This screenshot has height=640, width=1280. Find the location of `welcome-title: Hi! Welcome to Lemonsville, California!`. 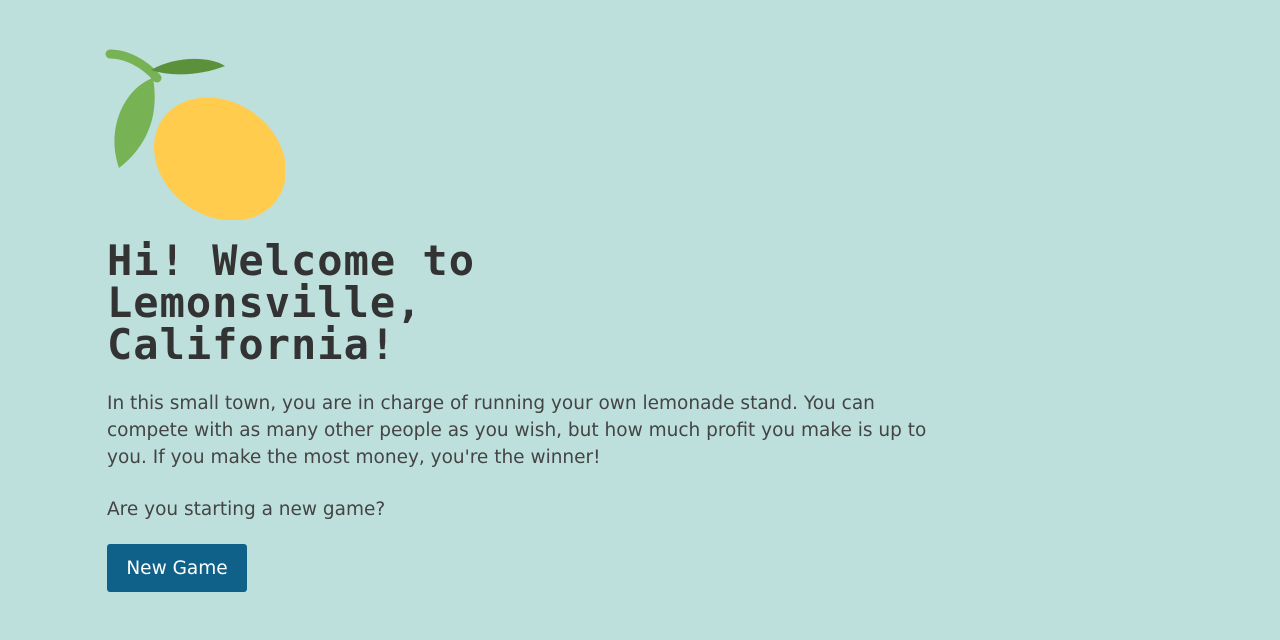

welcome-title: Hi! Welcome to Lemonsville, California! is located at coordinates (291, 302).